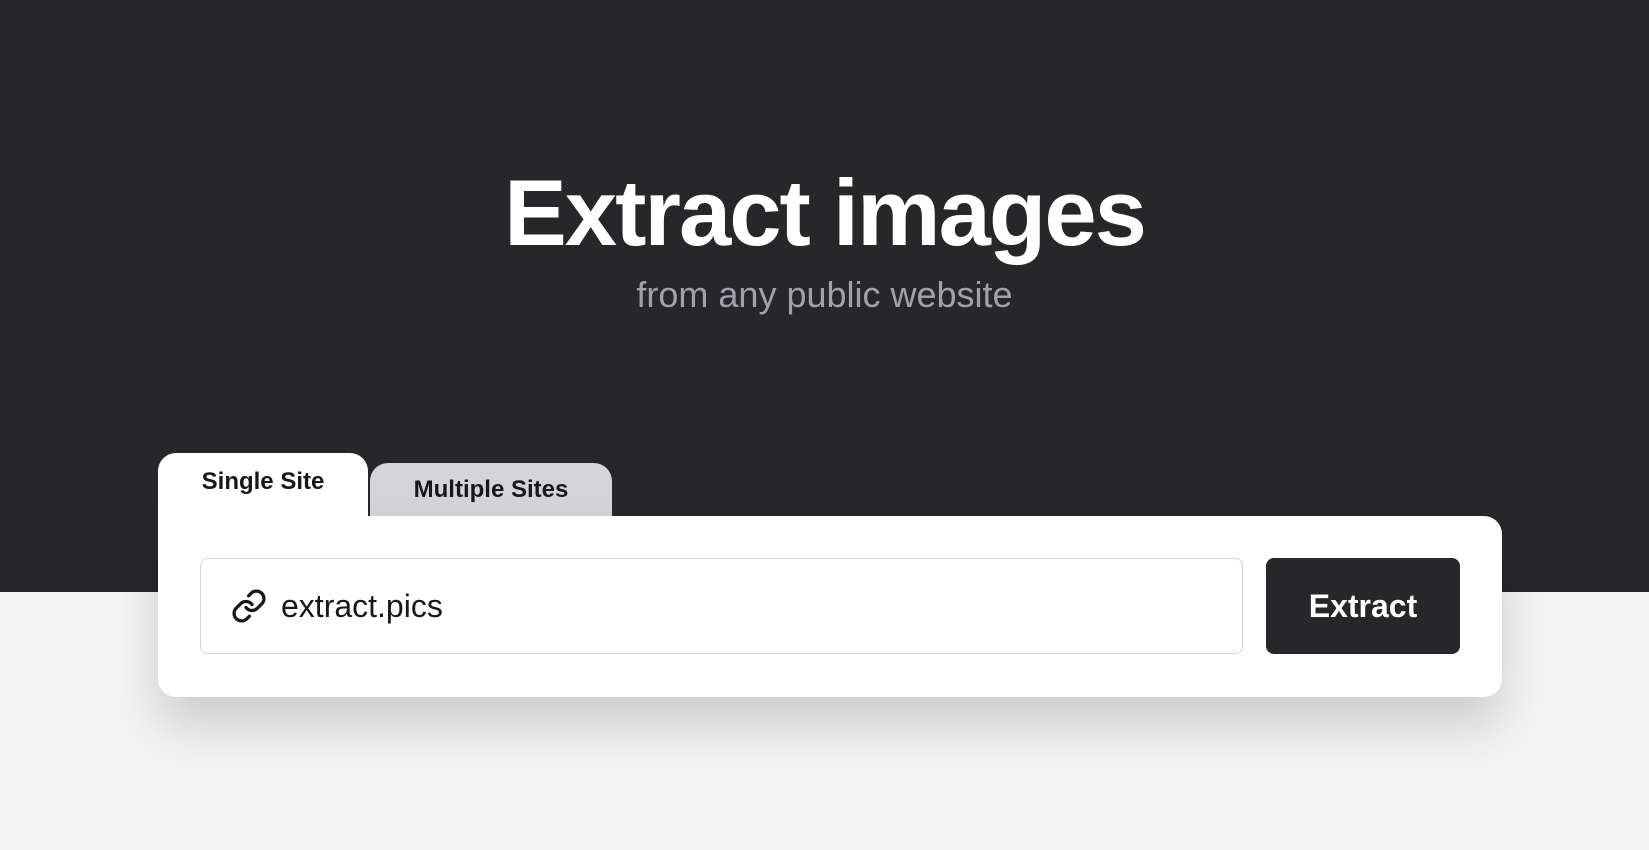 This screenshot has height=850, width=1649. I want to click on tab-single-site: Single Site, so click(263, 485).